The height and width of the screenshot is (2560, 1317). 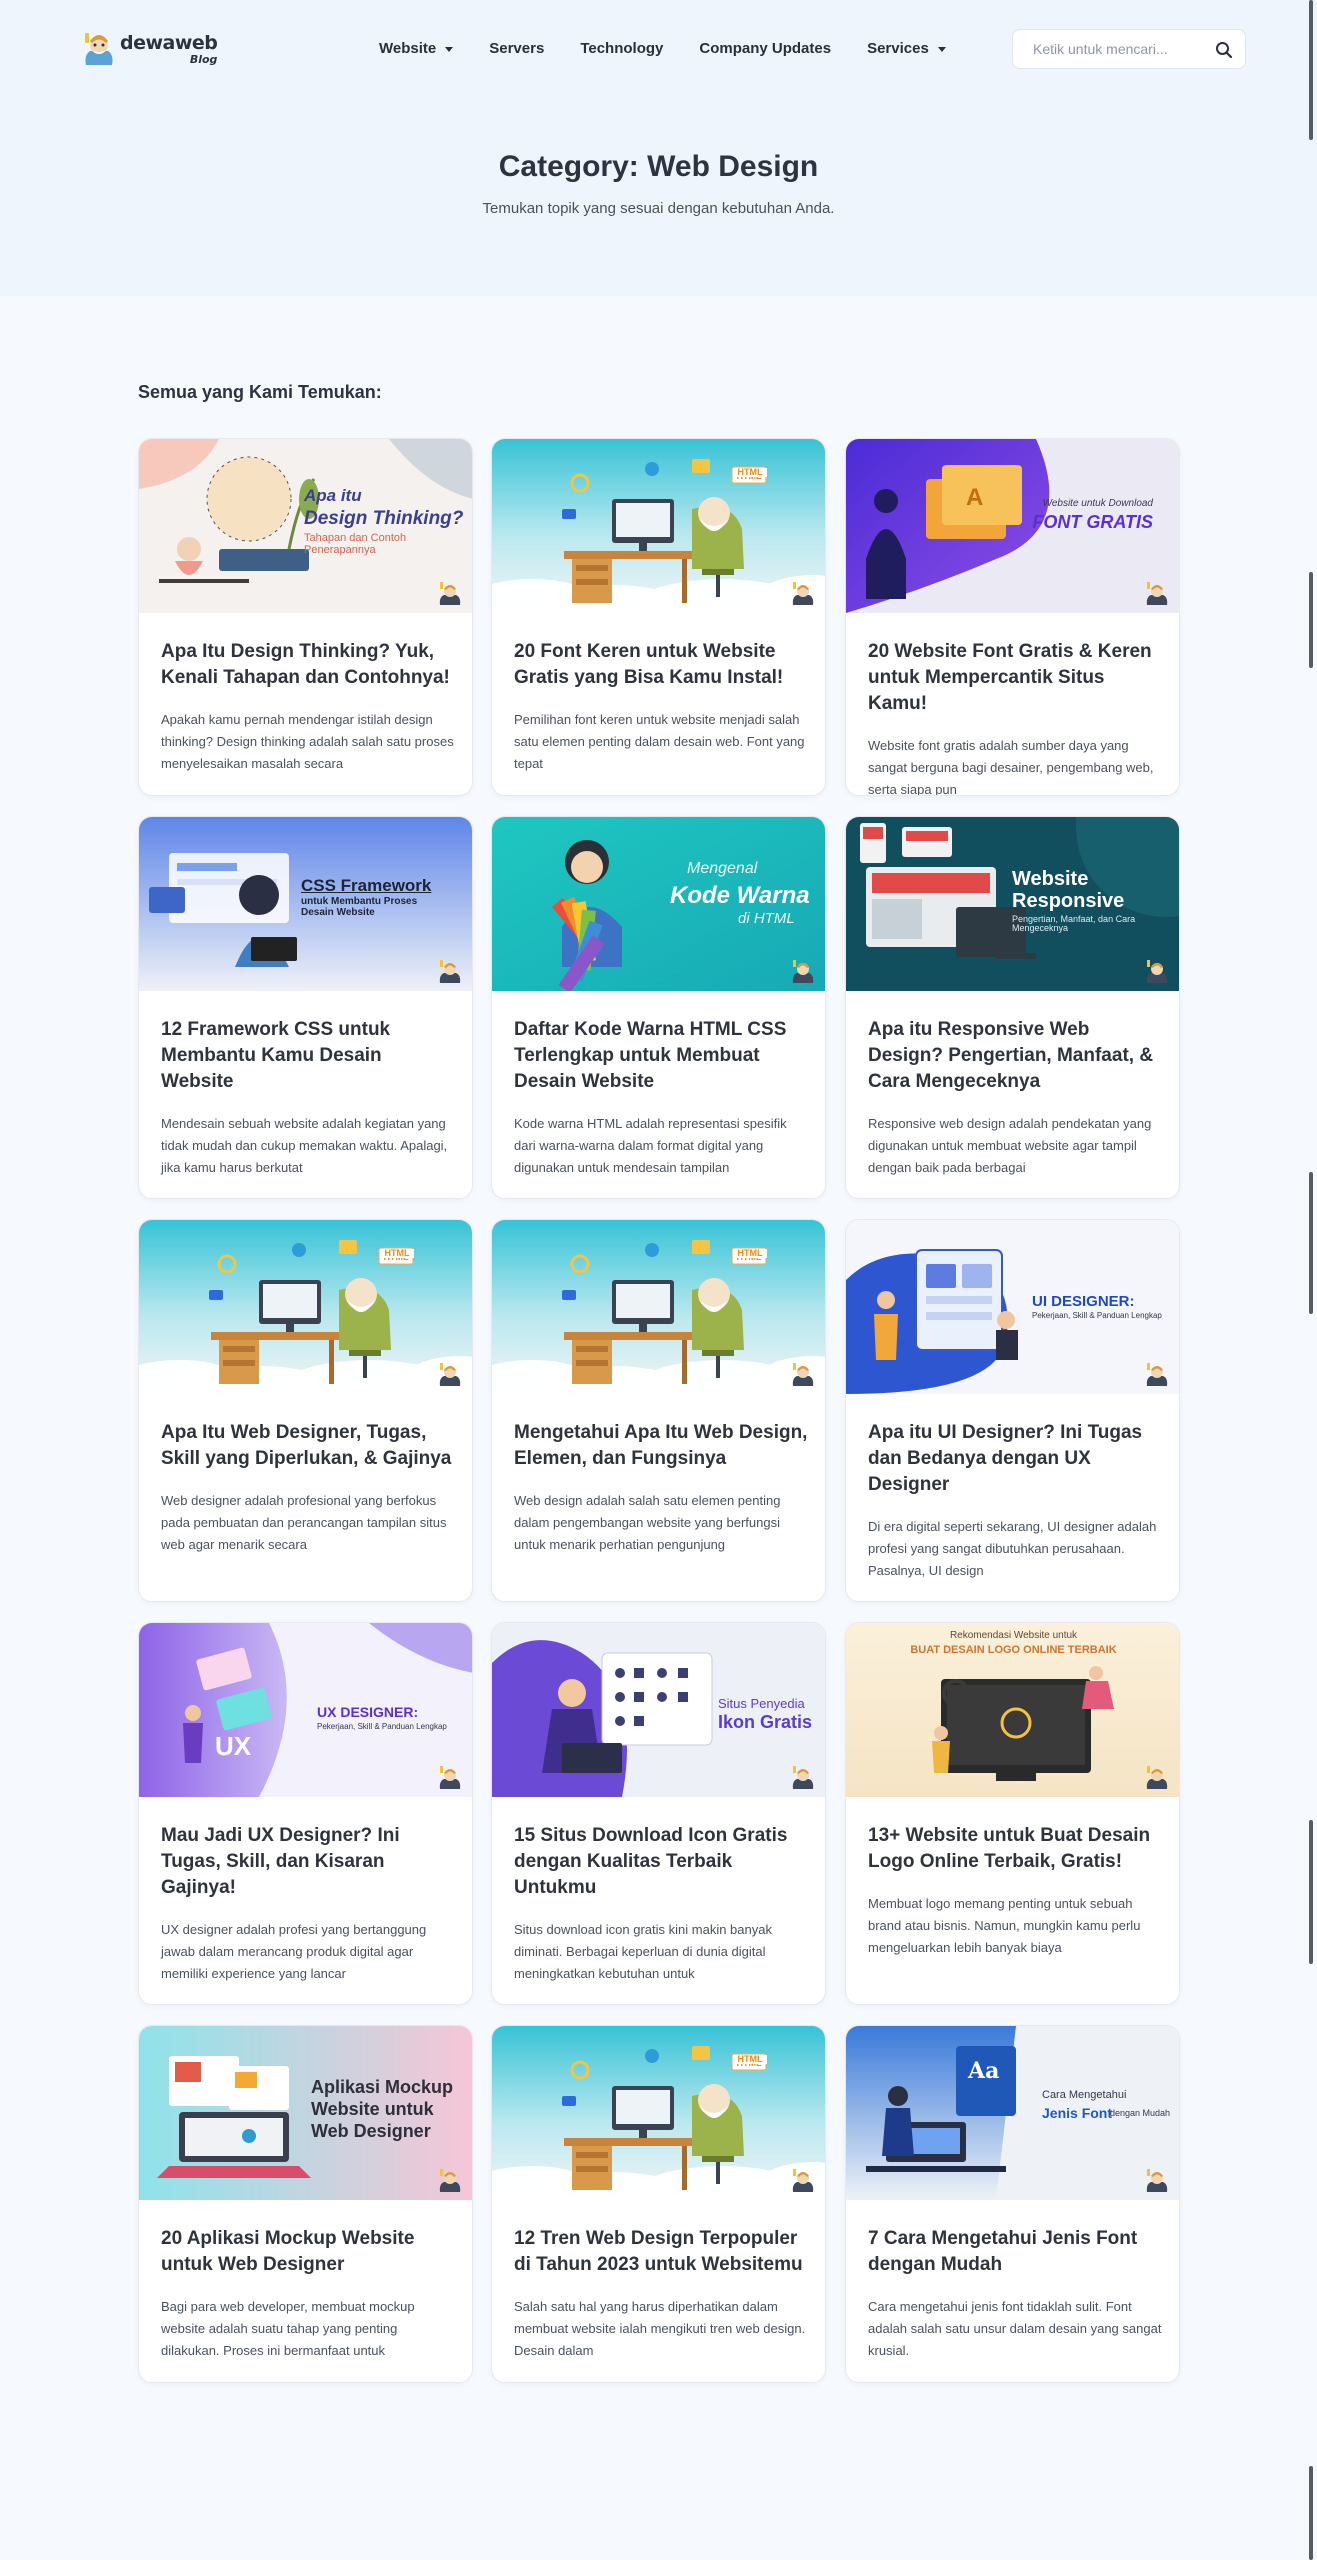 I want to click on nav-item-technology: Technology, so click(x=621, y=48).